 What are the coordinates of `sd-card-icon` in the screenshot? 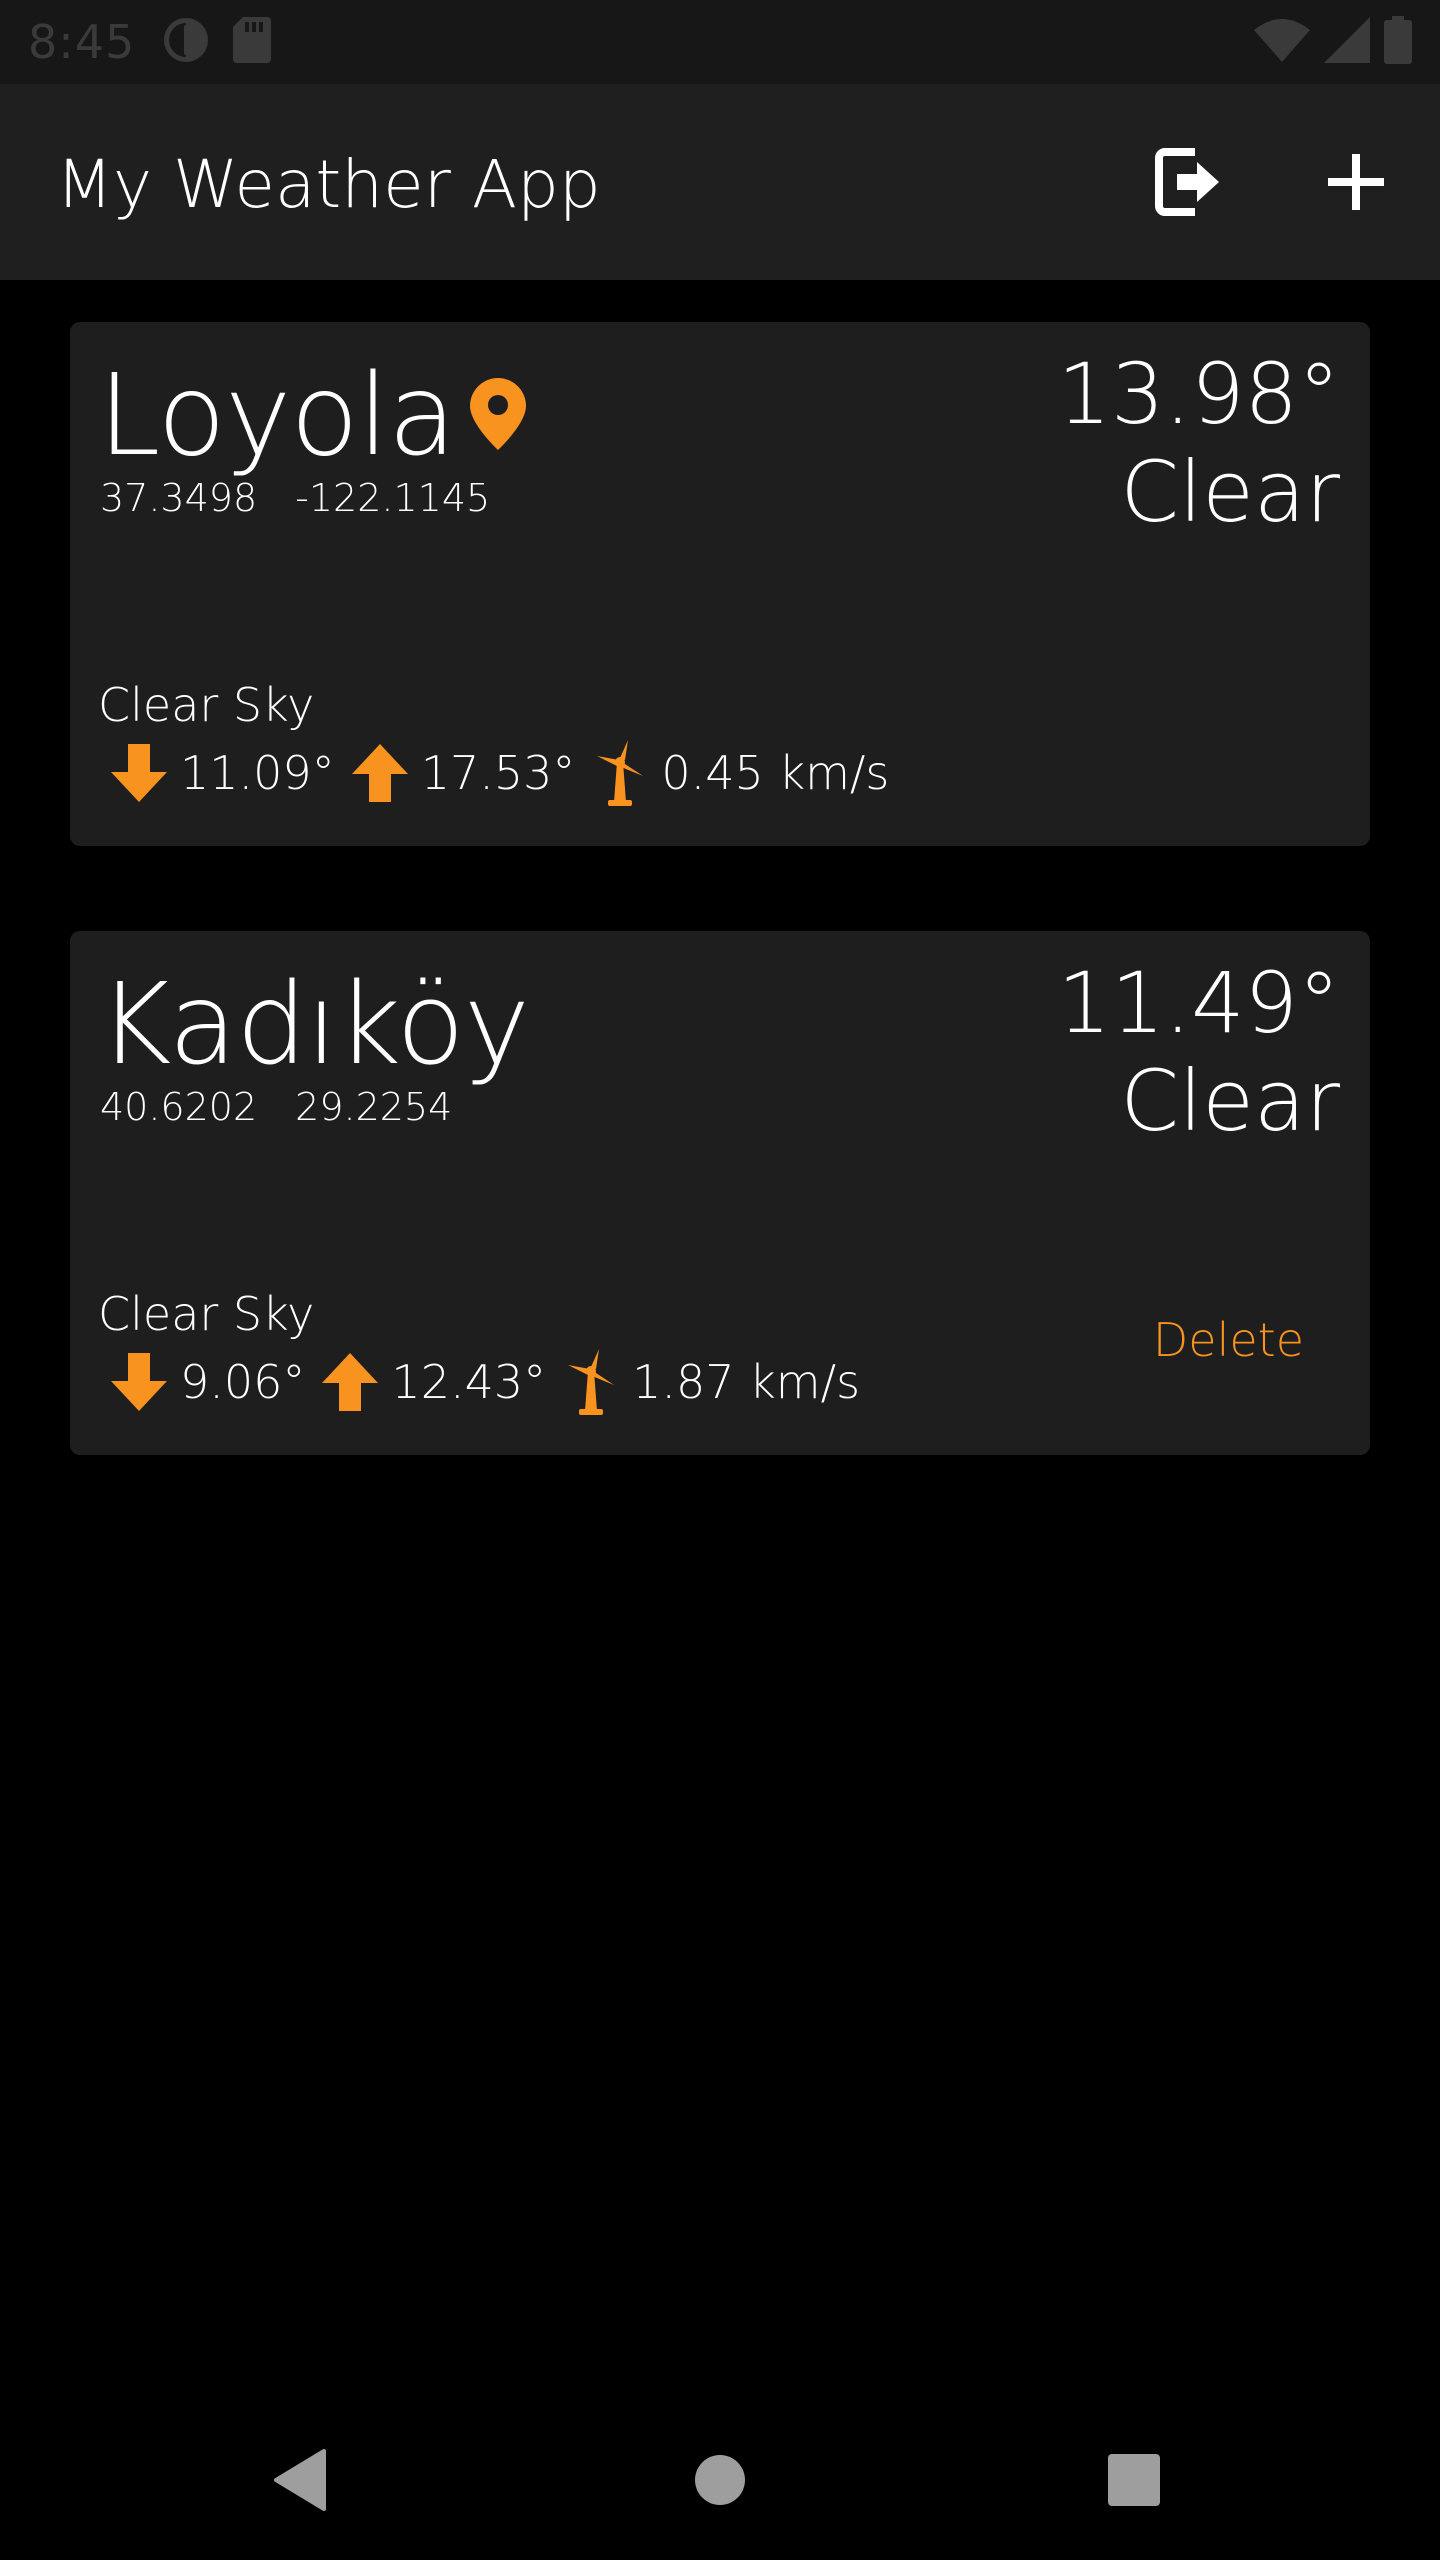 It's located at (252, 42).